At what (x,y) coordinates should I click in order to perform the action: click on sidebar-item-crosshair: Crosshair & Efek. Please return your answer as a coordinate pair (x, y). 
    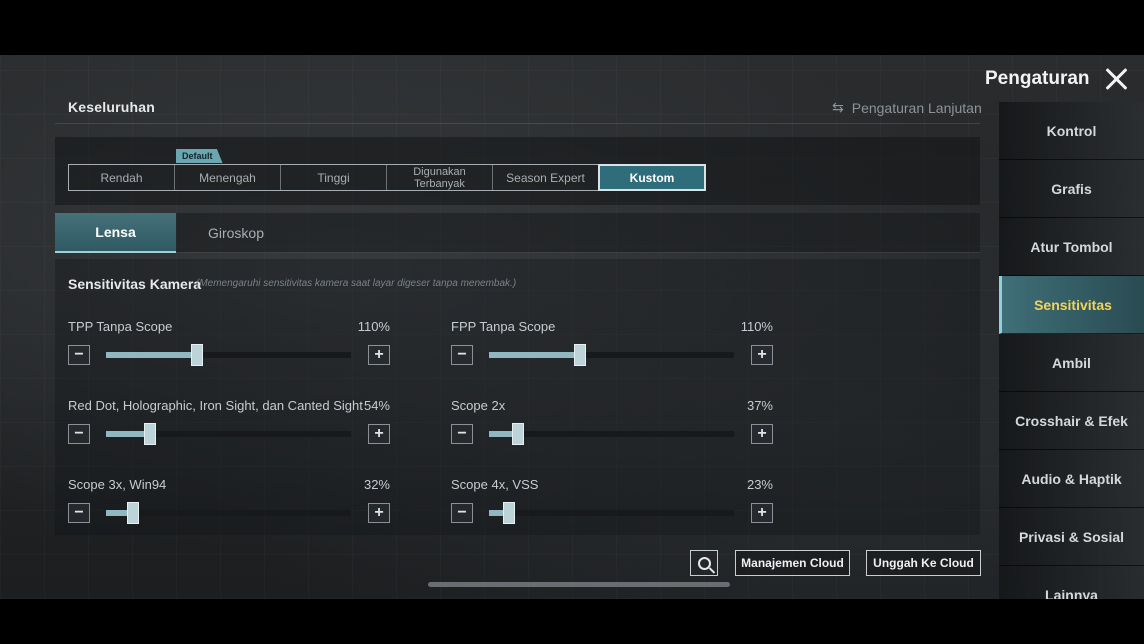
    Looking at the image, I should click on (1071, 421).